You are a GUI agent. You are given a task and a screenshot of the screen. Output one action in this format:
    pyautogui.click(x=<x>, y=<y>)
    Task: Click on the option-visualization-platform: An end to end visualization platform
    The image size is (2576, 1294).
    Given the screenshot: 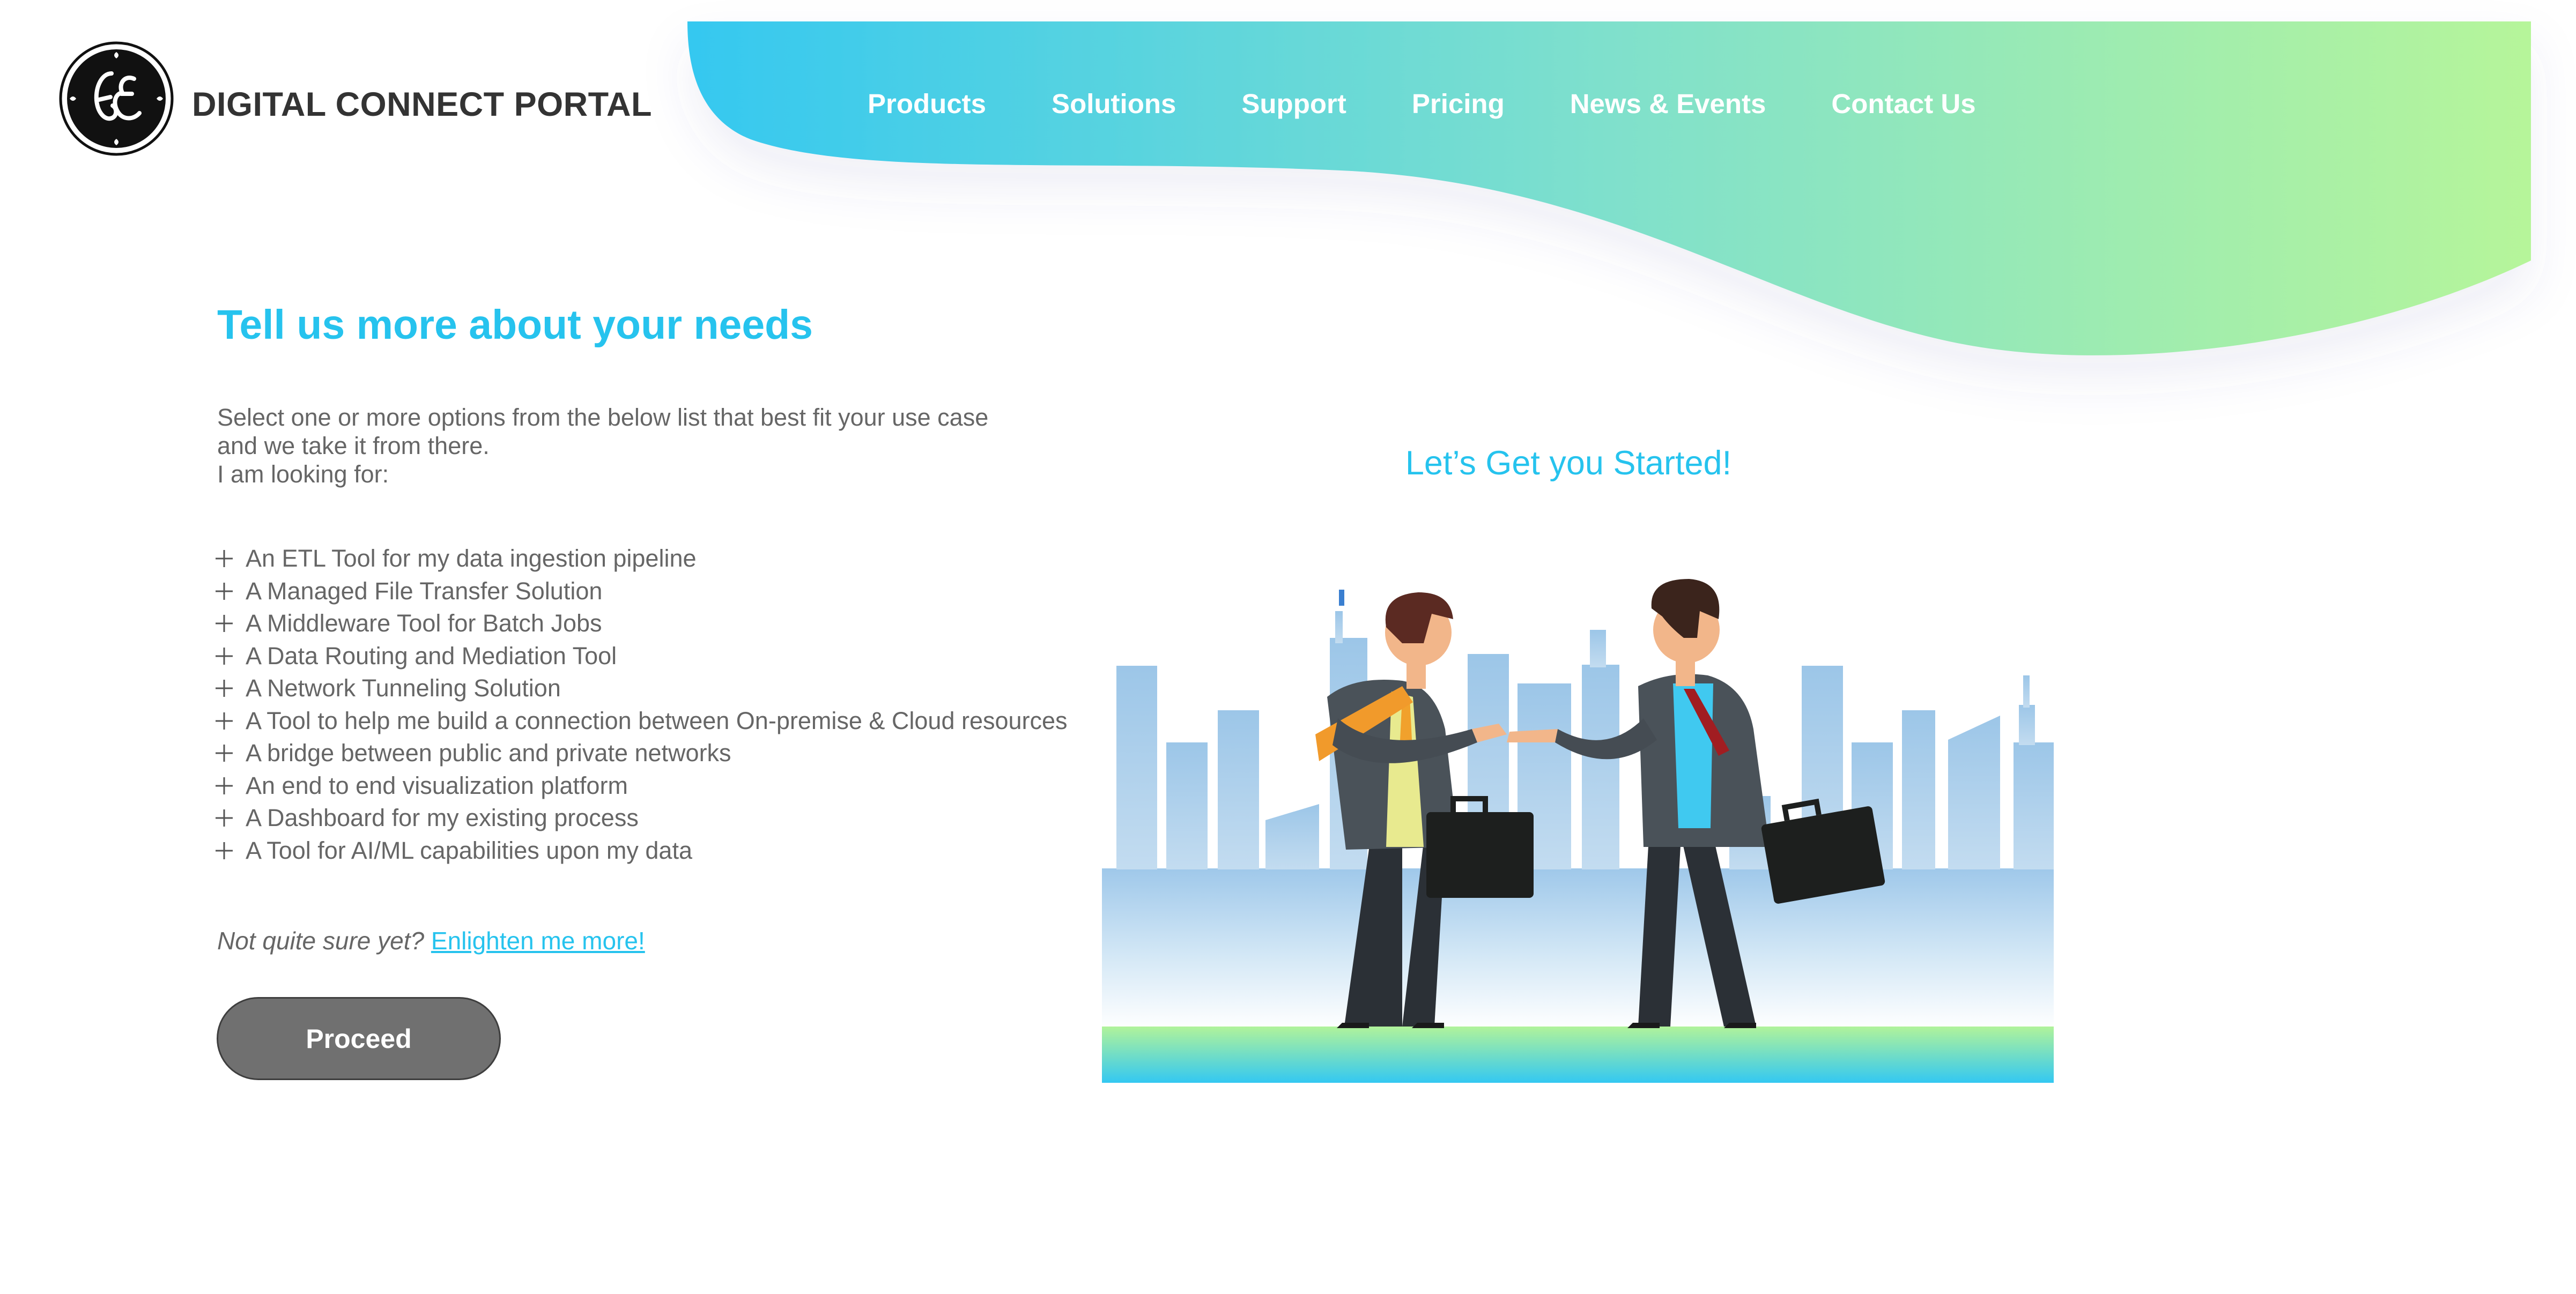 What is the action you would take?
    pyautogui.click(x=641, y=786)
    